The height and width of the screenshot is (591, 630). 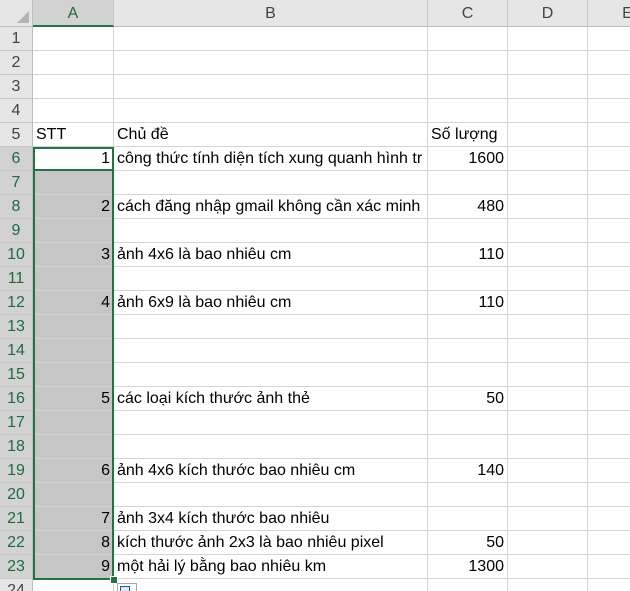 I want to click on cell-c13, so click(x=468, y=327).